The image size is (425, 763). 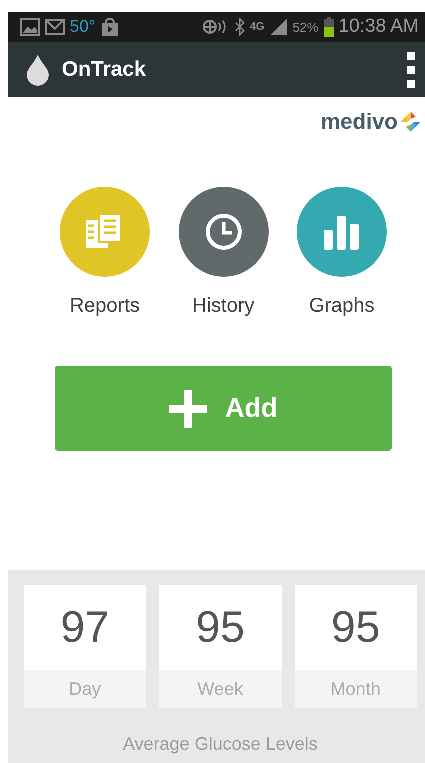 What do you see at coordinates (85, 628) in the screenshot?
I see `average-value: 97` at bounding box center [85, 628].